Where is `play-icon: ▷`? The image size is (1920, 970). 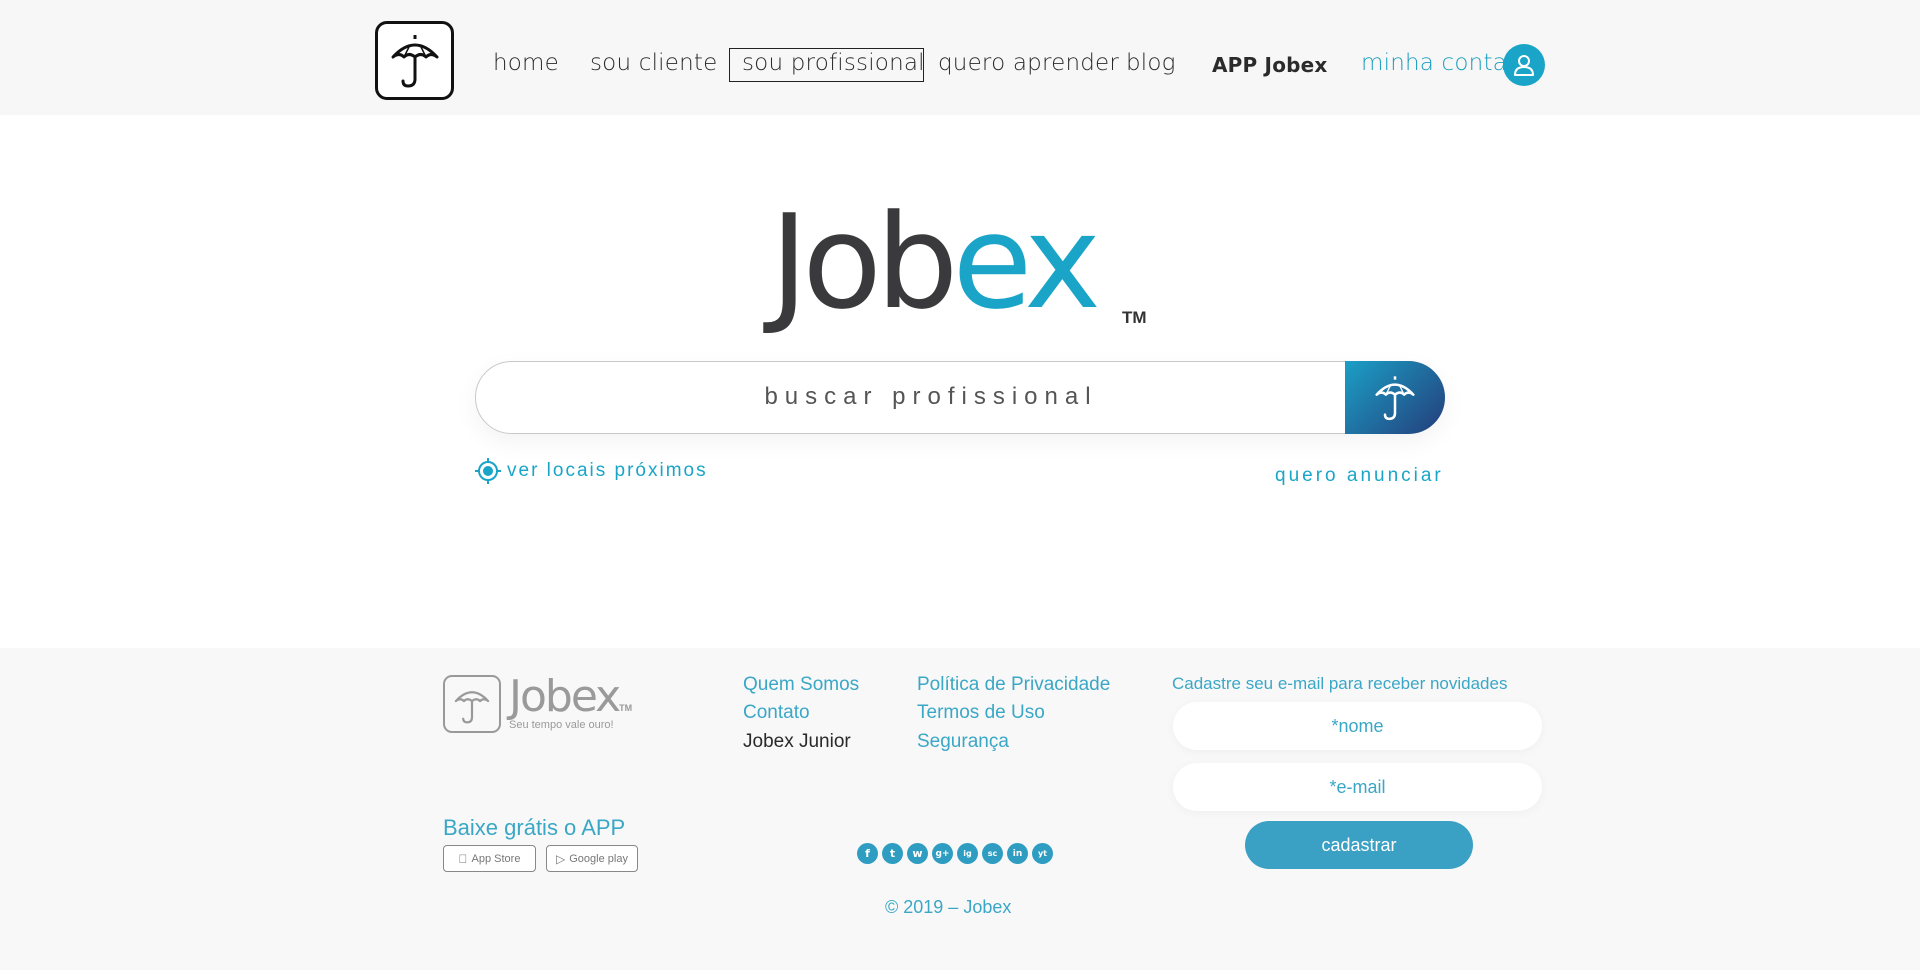
play-icon: ▷ is located at coordinates (561, 858).